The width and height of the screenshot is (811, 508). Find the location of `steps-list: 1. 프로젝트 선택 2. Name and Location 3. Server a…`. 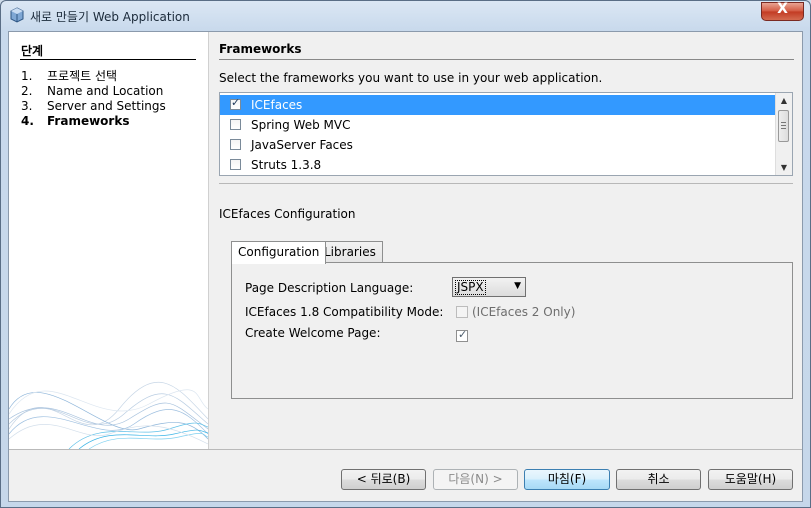

steps-list: 1. 프로젝트 선택 2. Name and Location 3. Server a… is located at coordinates (93, 99).